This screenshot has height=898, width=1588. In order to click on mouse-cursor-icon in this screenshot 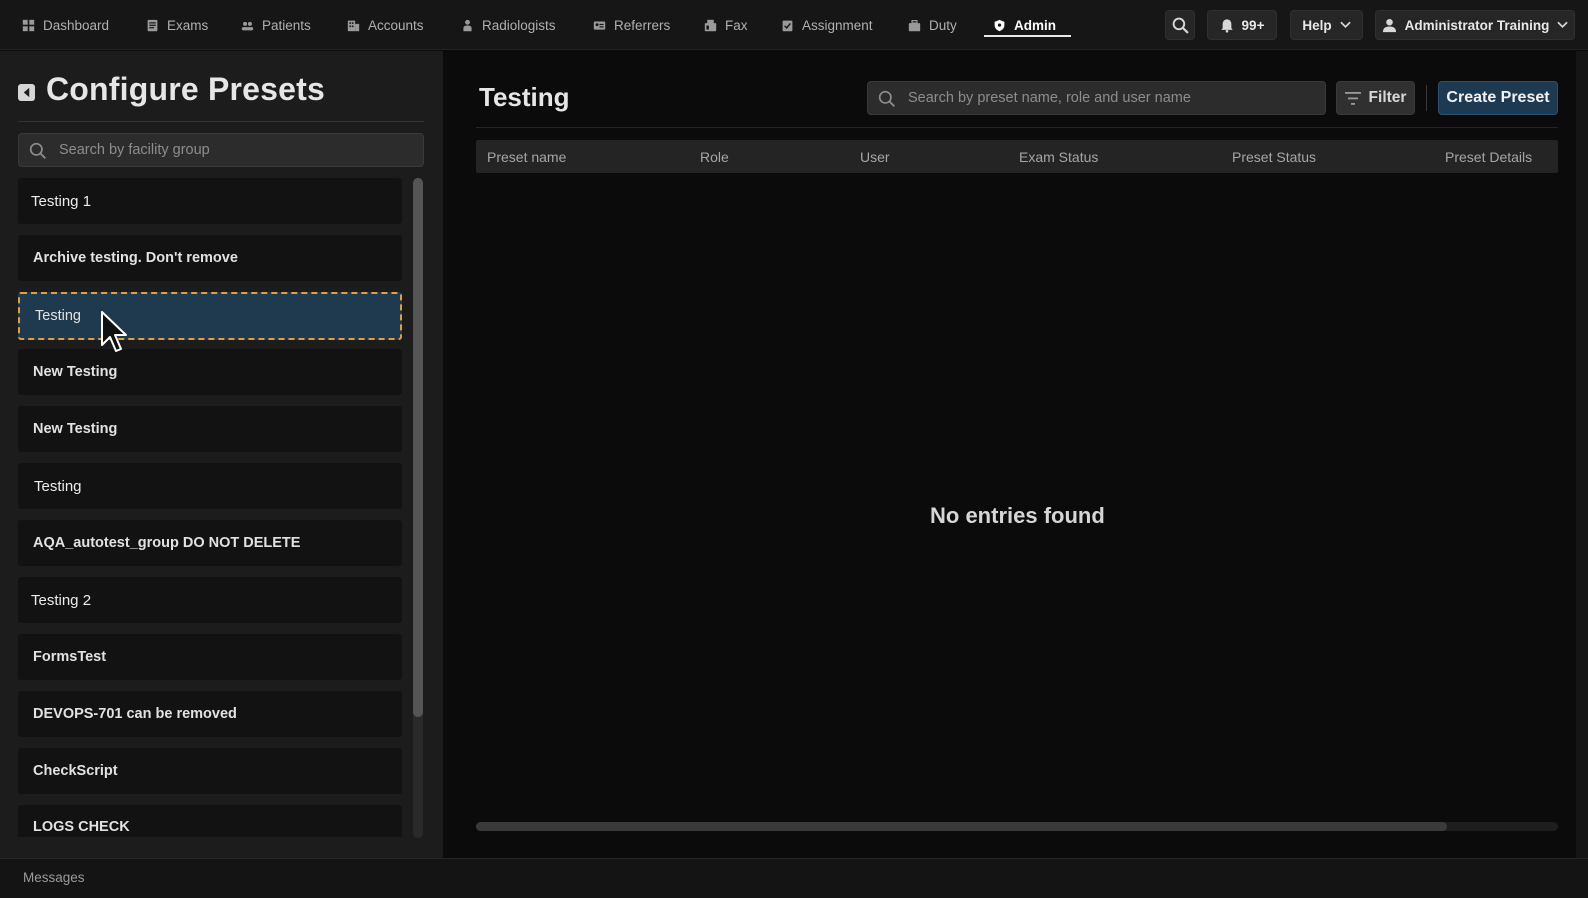, I will do `click(114, 331)`.